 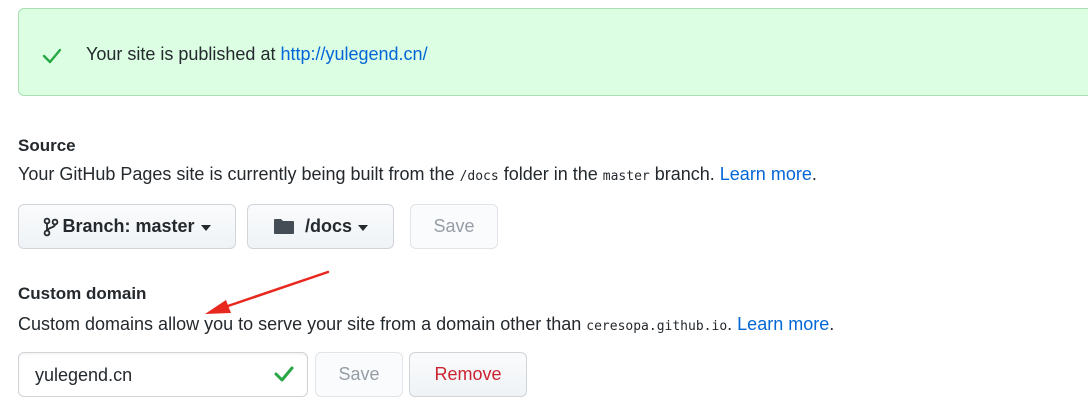 I want to click on remove-domain-button: Remove, so click(x=468, y=374).